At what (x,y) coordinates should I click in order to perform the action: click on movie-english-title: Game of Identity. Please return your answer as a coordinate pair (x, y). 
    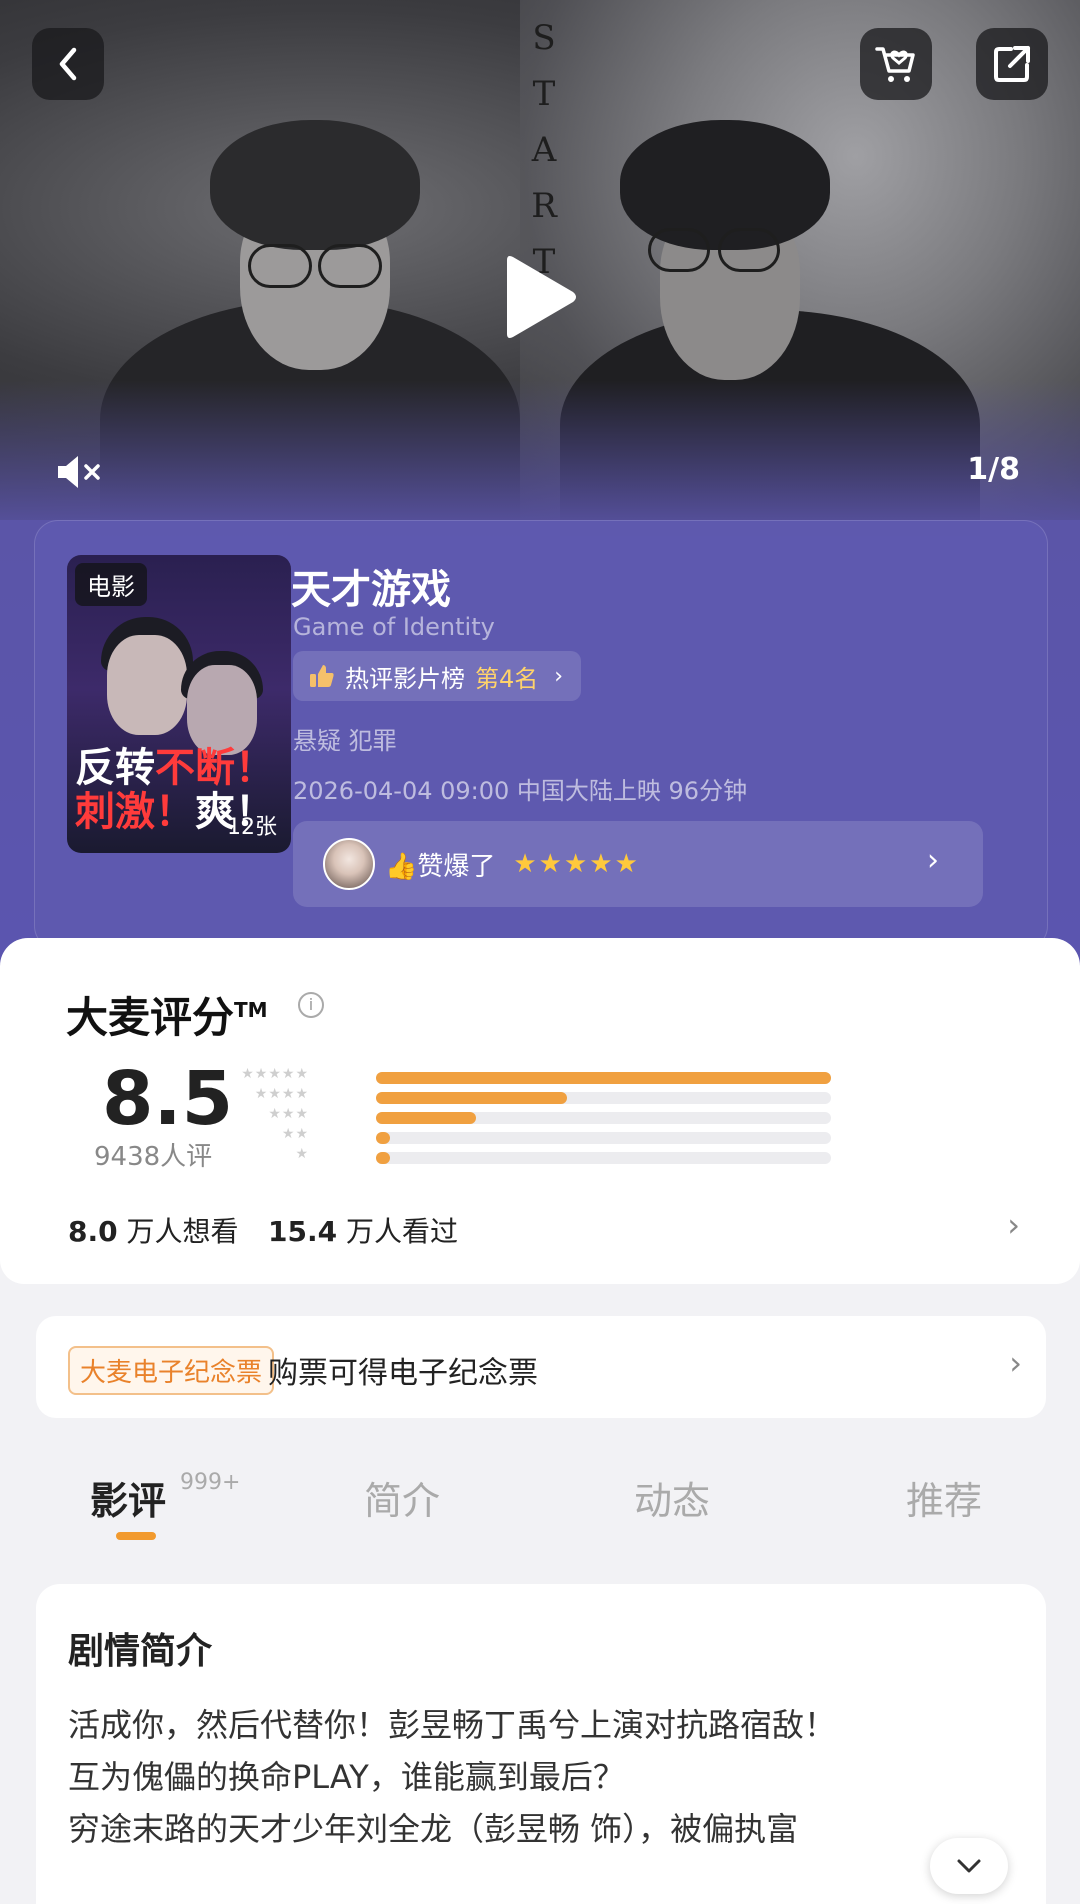
    Looking at the image, I should click on (394, 627).